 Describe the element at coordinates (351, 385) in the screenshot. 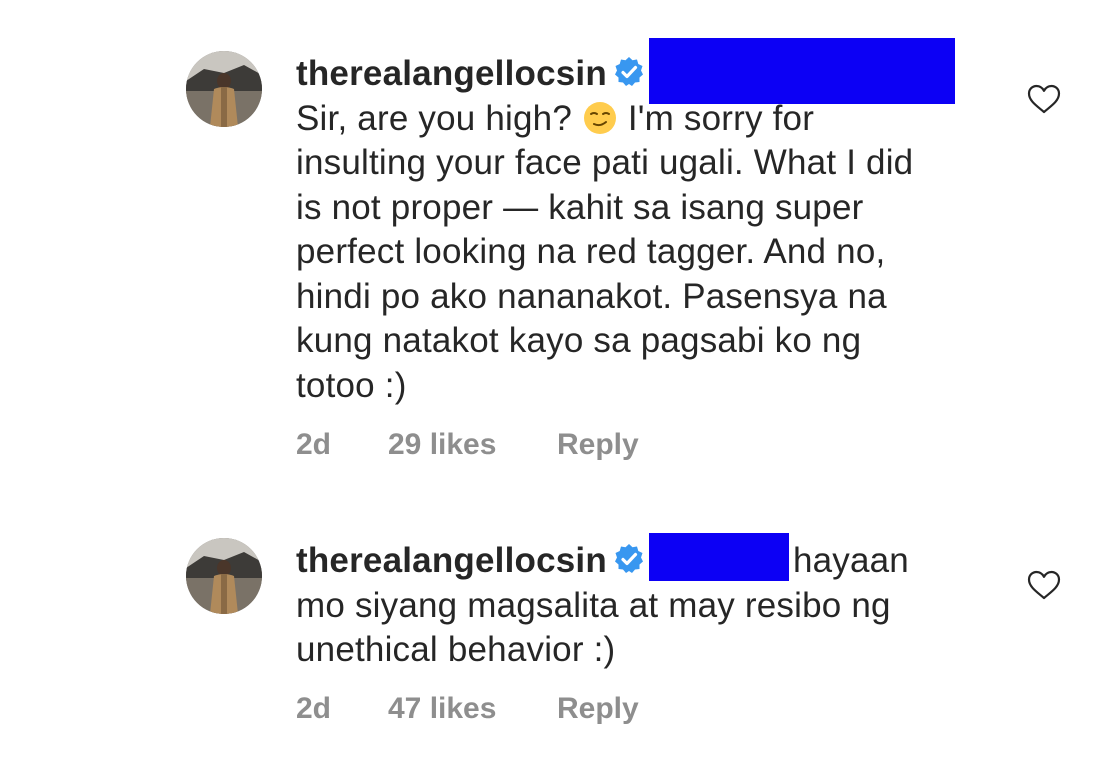

I see `comment-line: totoo :)` at that location.